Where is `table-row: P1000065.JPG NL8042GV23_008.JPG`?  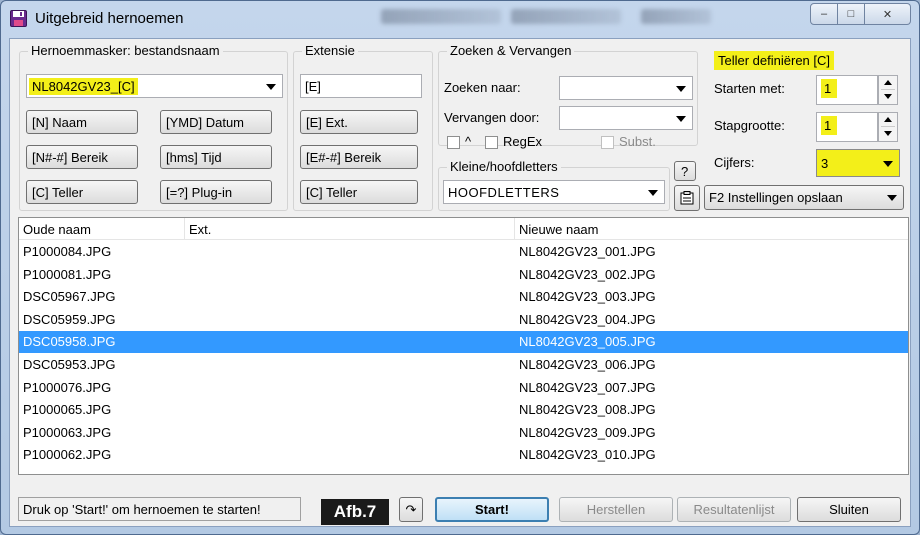
table-row: P1000065.JPG NL8042GV23_008.JPG is located at coordinates (463, 410).